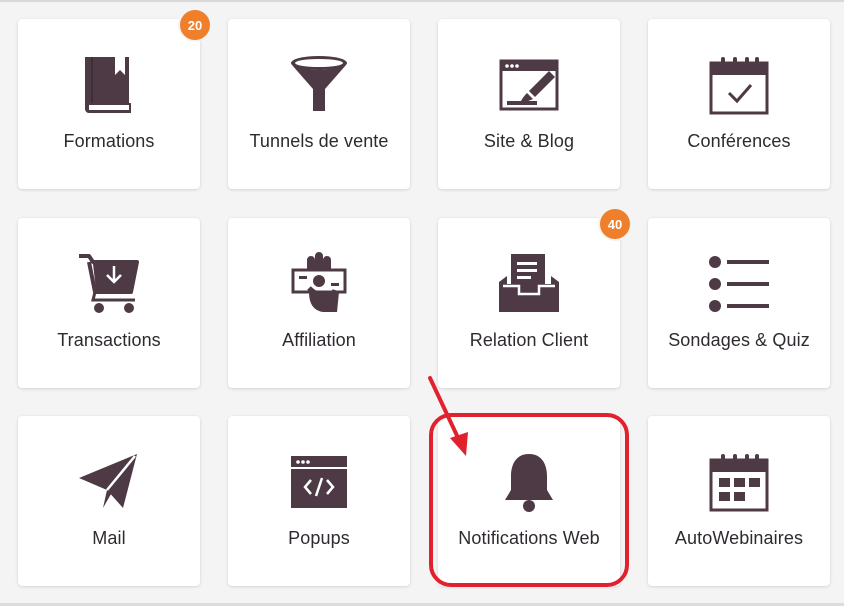  I want to click on tile-label: Conférences, so click(739, 141).